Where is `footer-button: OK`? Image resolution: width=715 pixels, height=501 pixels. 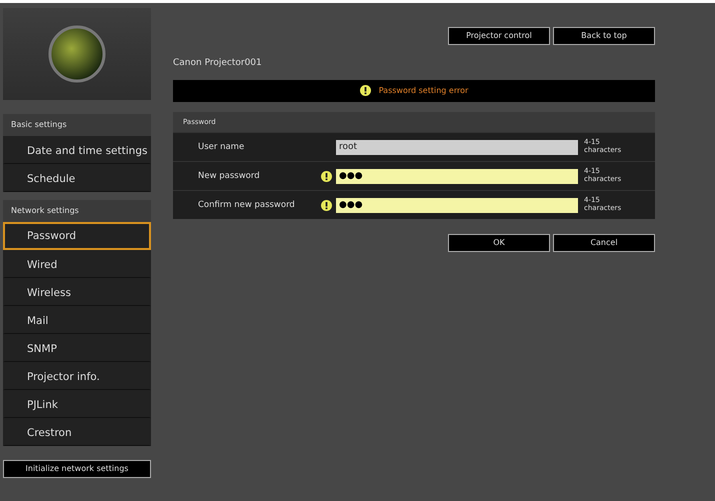
footer-button: OK is located at coordinates (499, 243).